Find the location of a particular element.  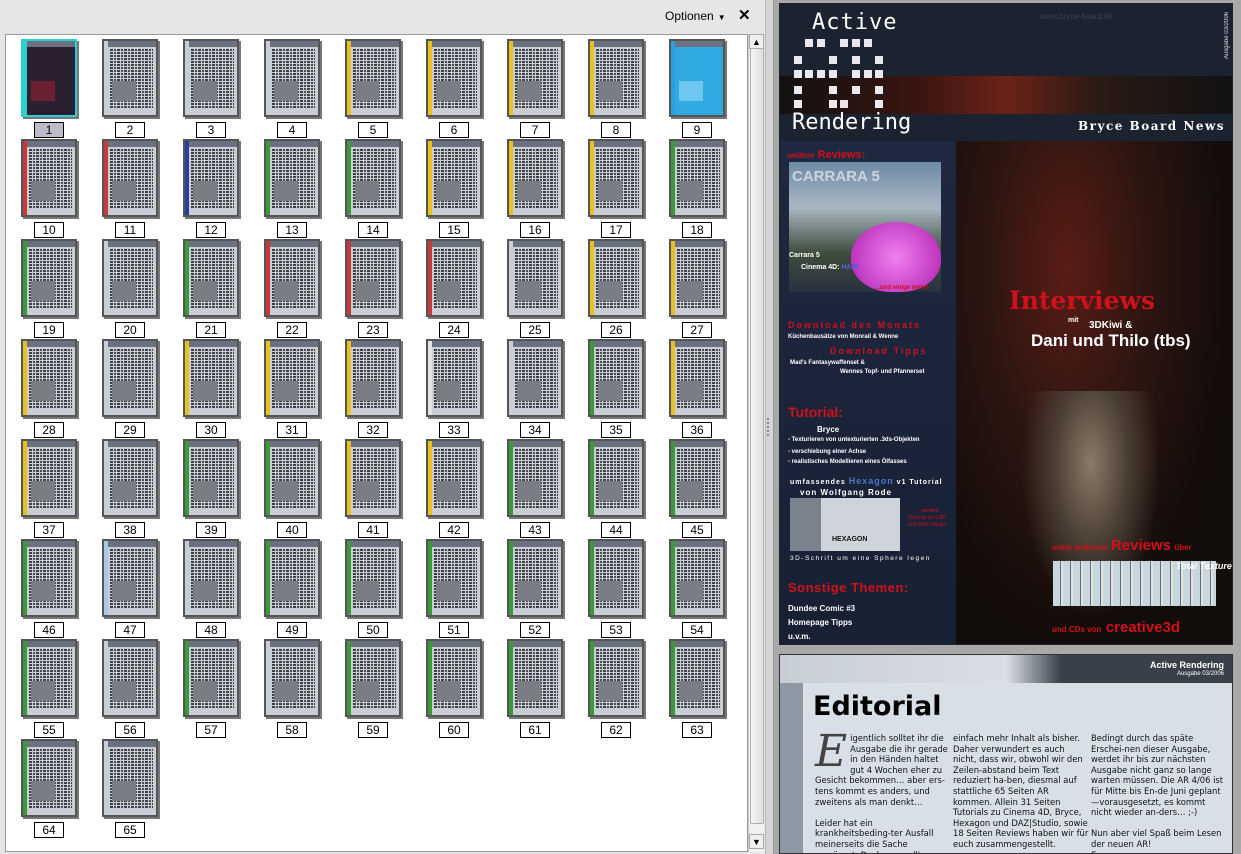

scroll-up-icon: ▲ is located at coordinates (756, 41).